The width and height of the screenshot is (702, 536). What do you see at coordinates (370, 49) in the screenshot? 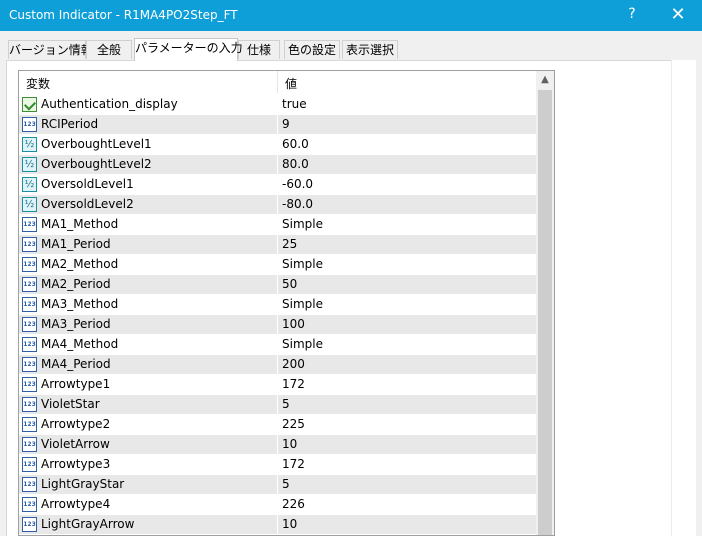
I see `tab-display-select: 表示選択` at bounding box center [370, 49].